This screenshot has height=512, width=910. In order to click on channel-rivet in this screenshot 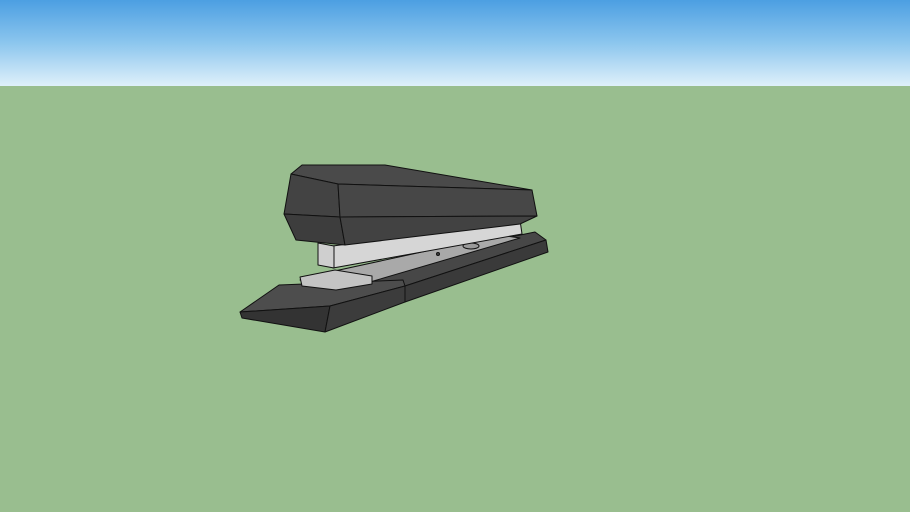, I will do `click(438, 254)`.